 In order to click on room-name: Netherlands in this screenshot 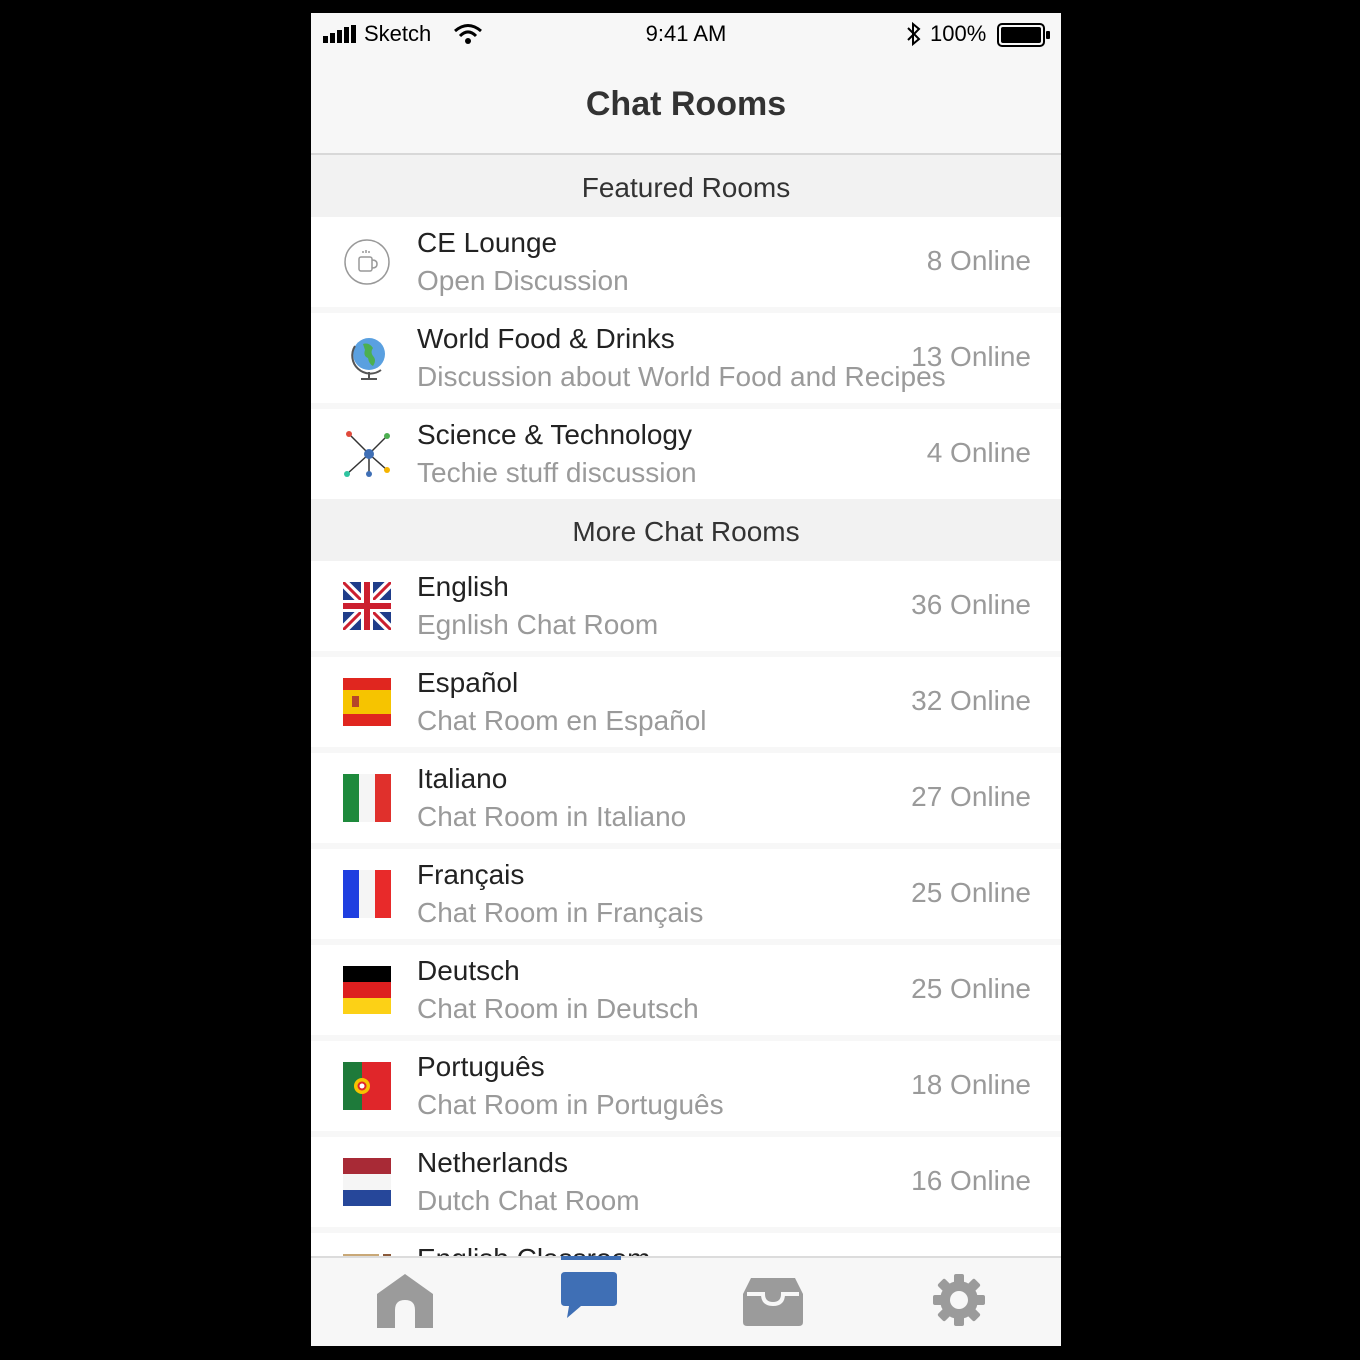, I will do `click(492, 1162)`.